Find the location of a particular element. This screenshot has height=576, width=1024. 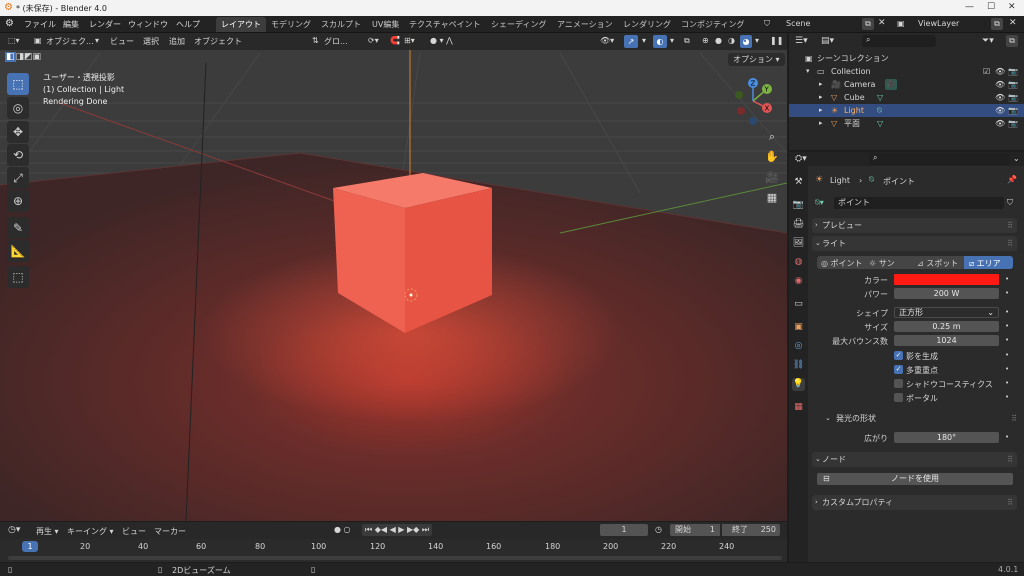

playhead-frame: 1 is located at coordinates (30, 546).